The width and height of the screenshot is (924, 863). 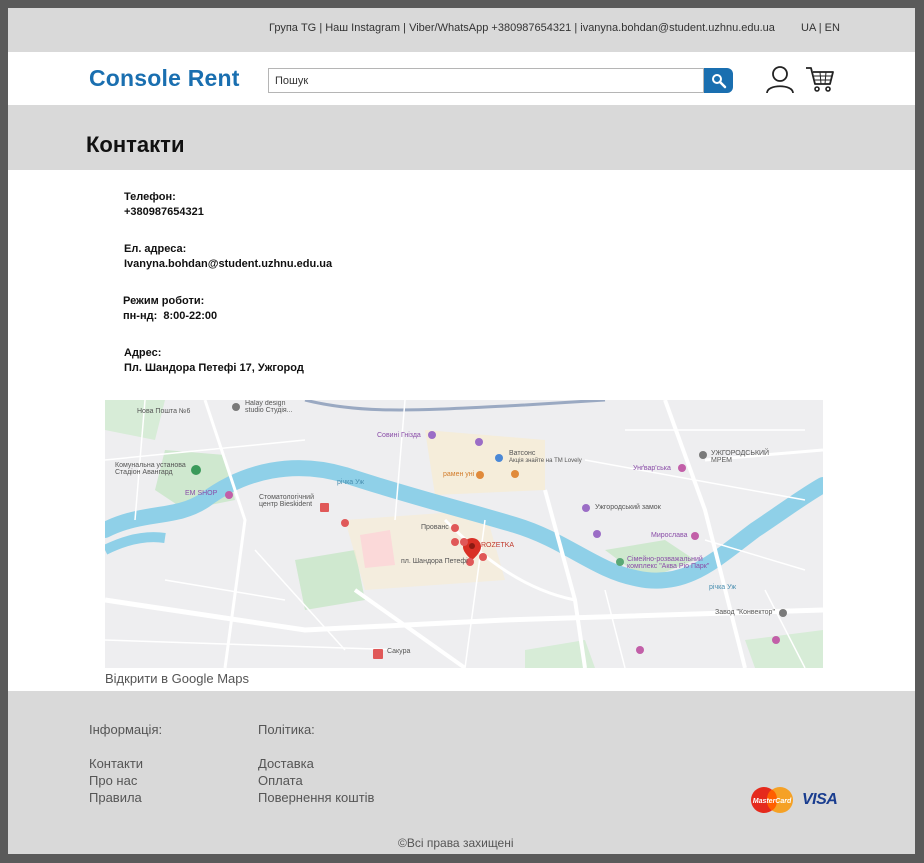 What do you see at coordinates (545, 461) in the screenshot?
I see `map-label-vatsons-sub: Акція знайте на ТМ Lovely` at bounding box center [545, 461].